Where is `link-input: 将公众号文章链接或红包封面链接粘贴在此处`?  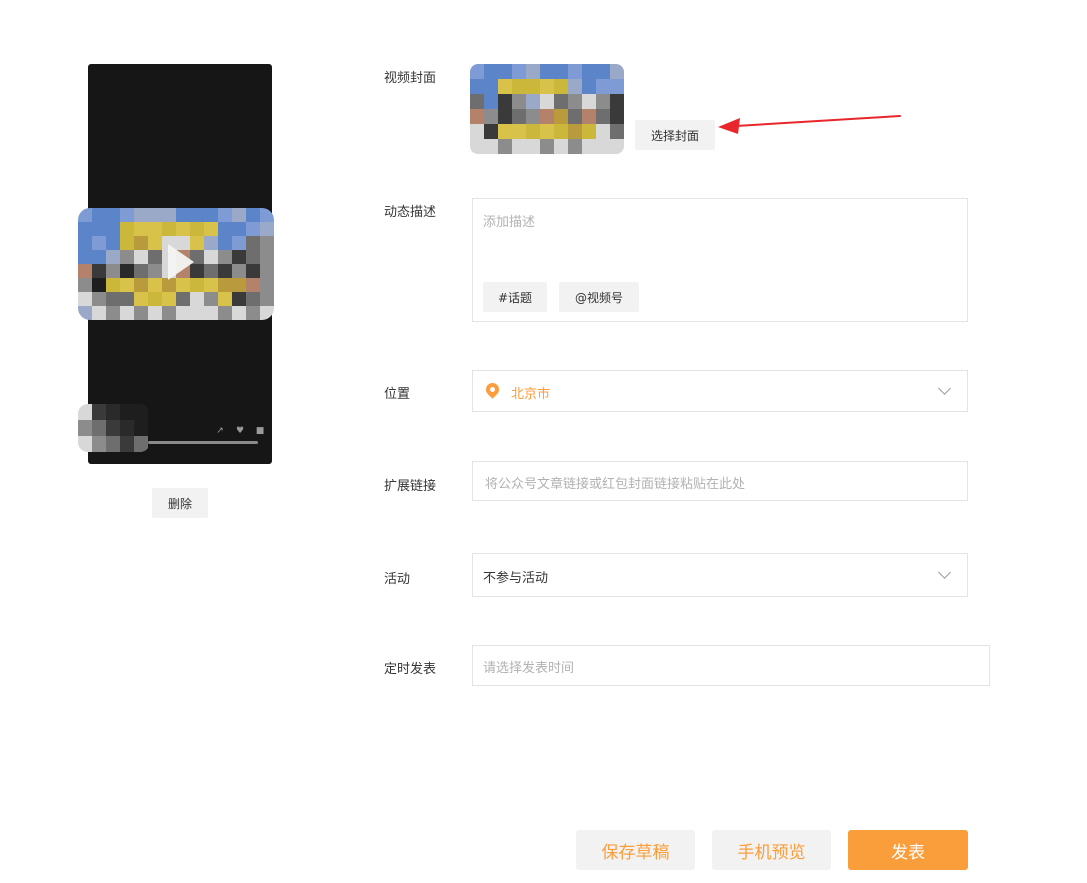
link-input: 将公众号文章链接或红包封面链接粘贴在此处 is located at coordinates (720, 481).